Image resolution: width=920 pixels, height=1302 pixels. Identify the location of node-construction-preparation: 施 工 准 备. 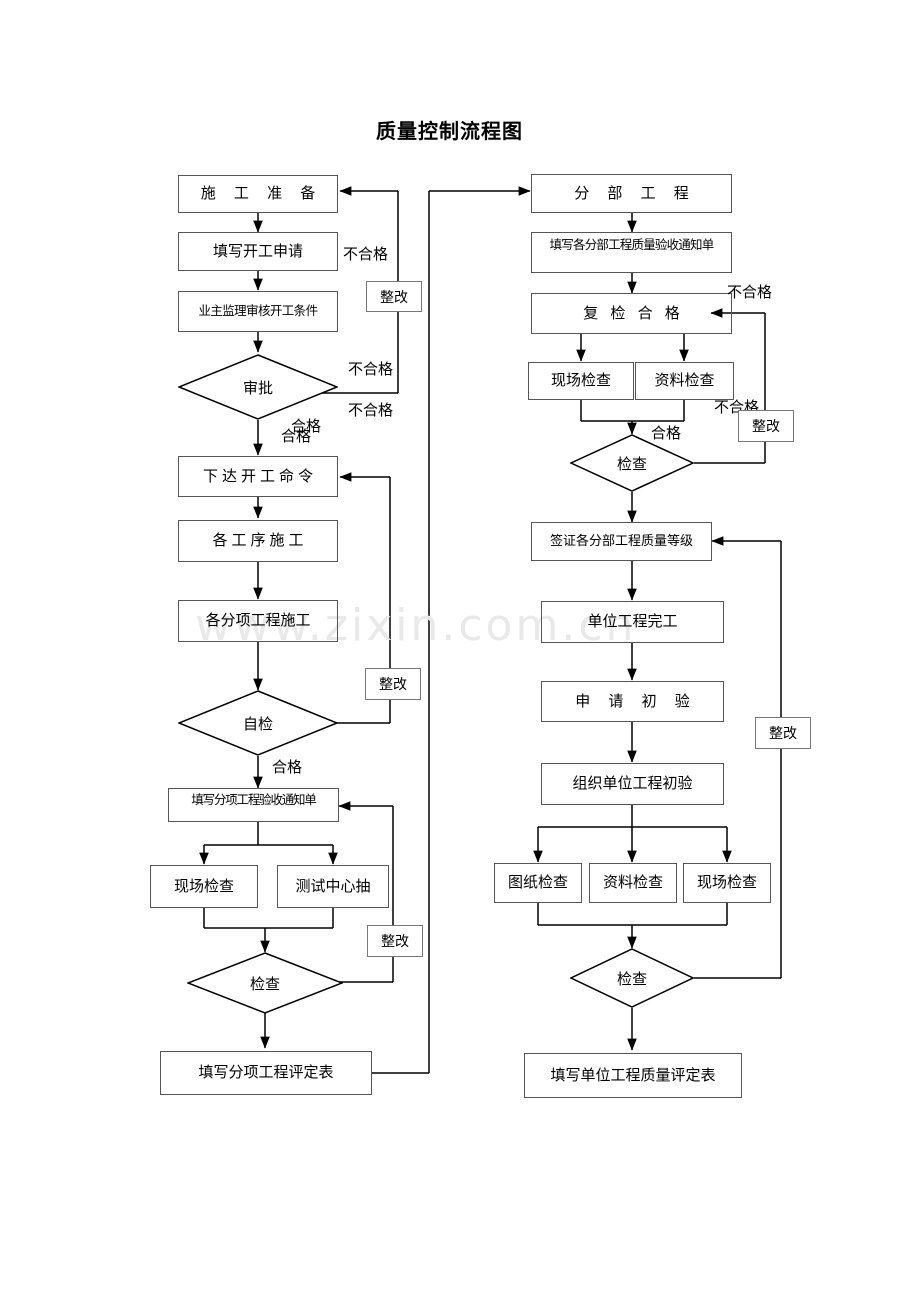
(258, 194).